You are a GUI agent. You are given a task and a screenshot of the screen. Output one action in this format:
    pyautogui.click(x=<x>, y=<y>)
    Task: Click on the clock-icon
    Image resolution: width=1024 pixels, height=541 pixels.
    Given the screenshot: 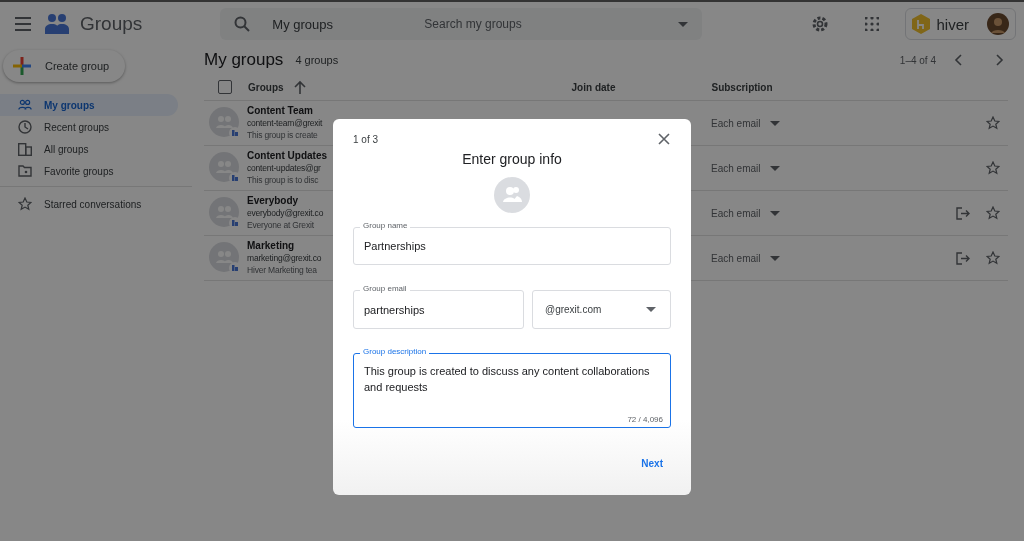 What is the action you would take?
    pyautogui.click(x=25, y=127)
    